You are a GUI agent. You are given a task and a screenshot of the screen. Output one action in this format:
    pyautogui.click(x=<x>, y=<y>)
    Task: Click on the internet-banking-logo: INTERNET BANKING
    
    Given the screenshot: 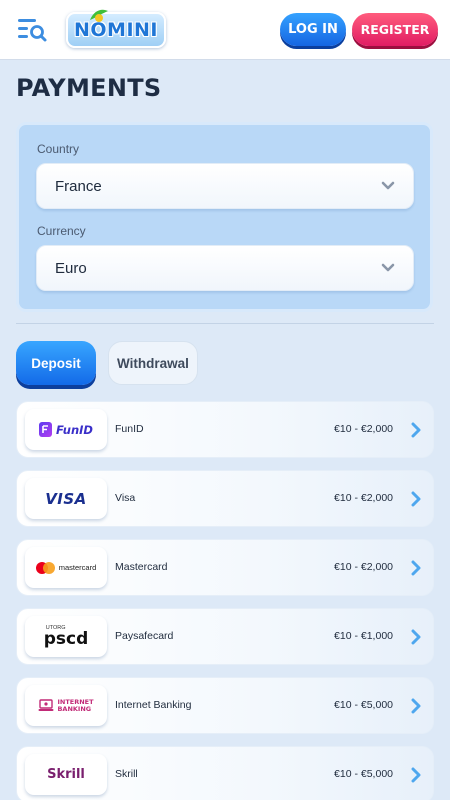 What is the action you would take?
    pyautogui.click(x=66, y=705)
    